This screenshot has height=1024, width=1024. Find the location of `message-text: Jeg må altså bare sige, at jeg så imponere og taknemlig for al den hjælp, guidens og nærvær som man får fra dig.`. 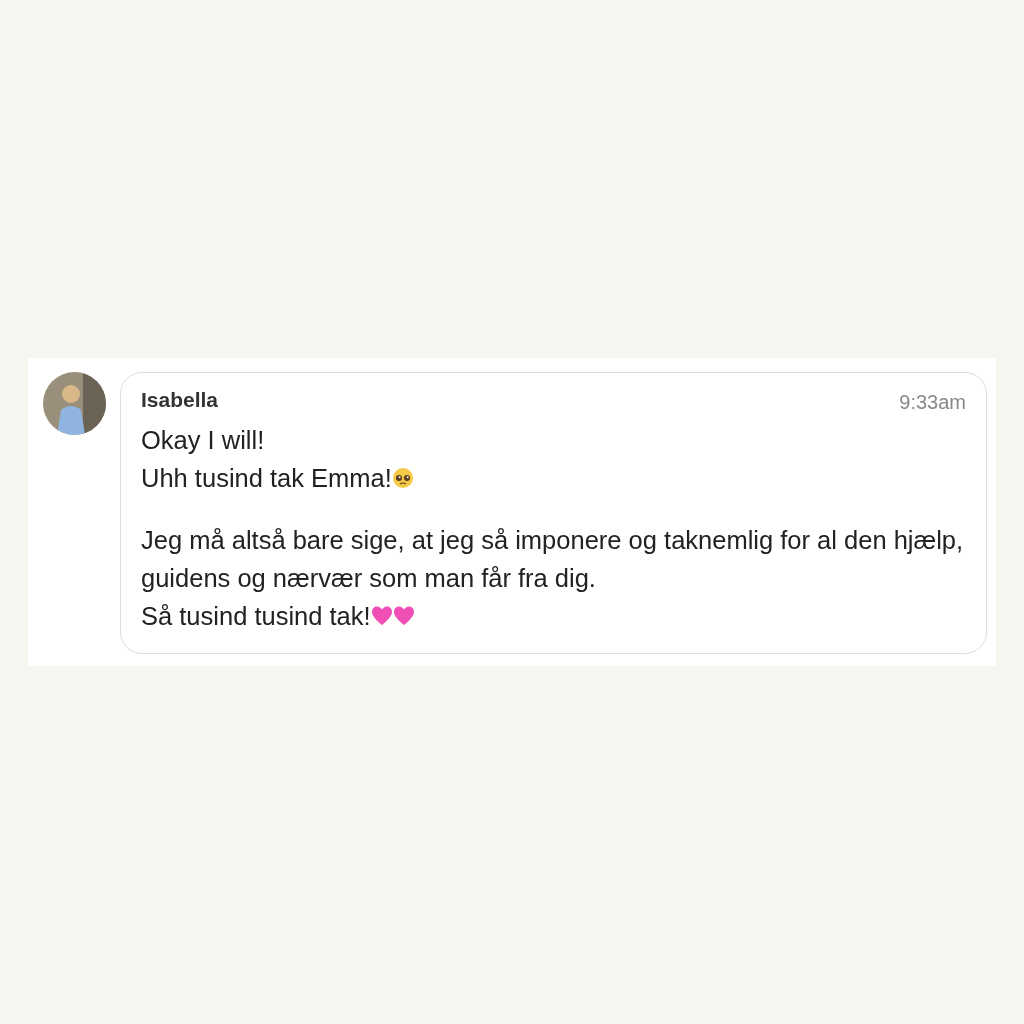

message-text: Jeg må altså bare sige, at jeg så imponere og taknemlig for al den hjælp, guidens og nærvær som man får fra dig. is located at coordinates (553, 559).